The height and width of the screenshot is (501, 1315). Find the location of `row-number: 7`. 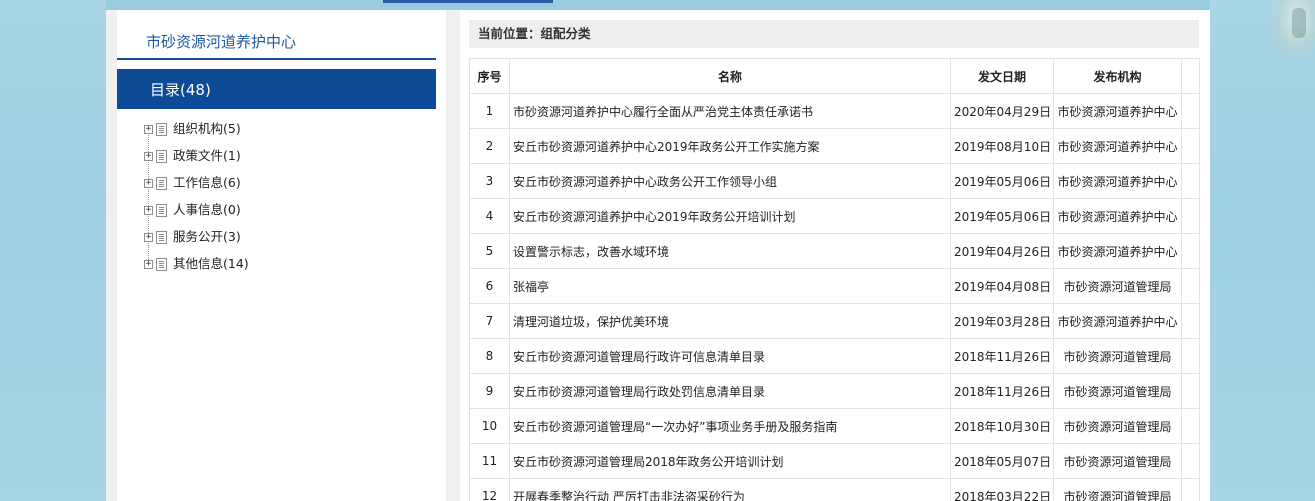

row-number: 7 is located at coordinates (489, 321).